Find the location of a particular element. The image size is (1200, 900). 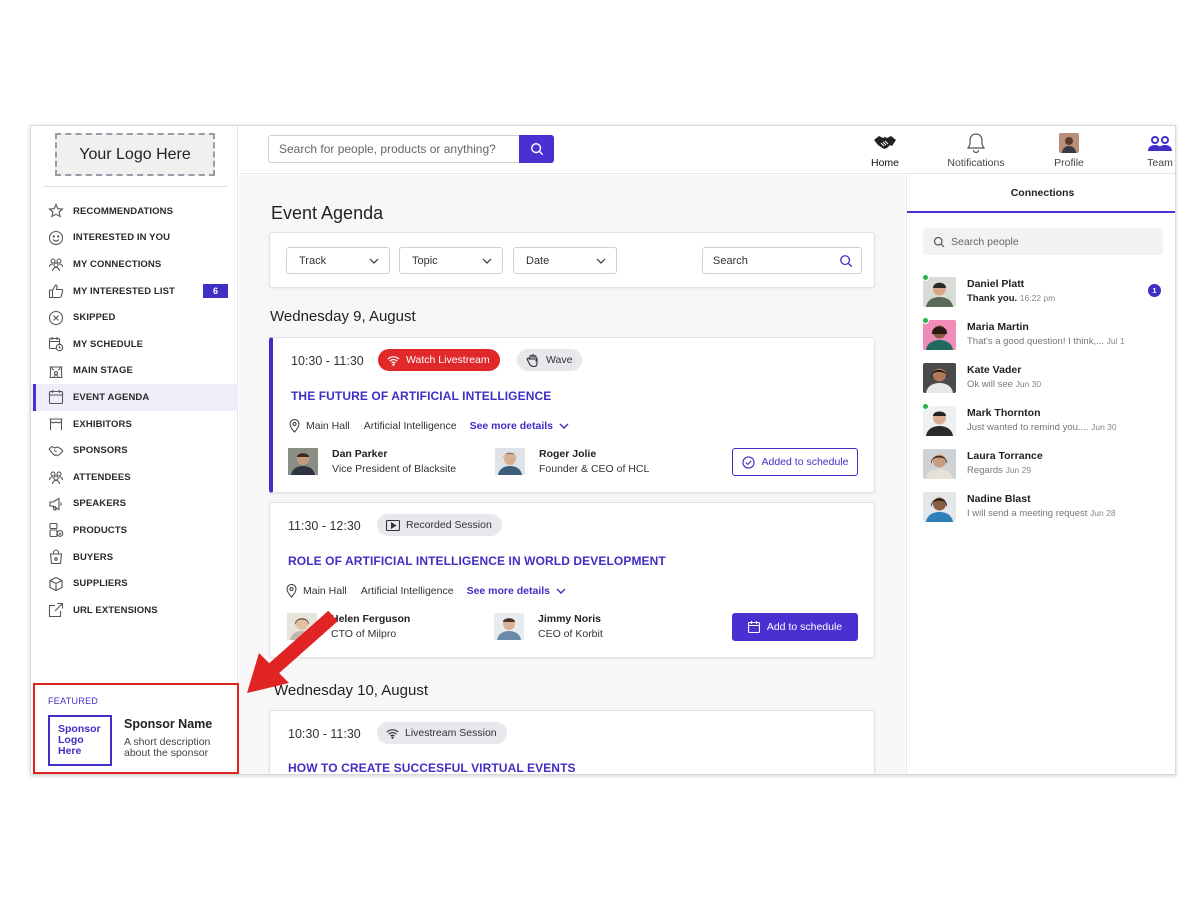

speaker: Dan Parker Vice President of Blacksite is located at coordinates (372, 461).